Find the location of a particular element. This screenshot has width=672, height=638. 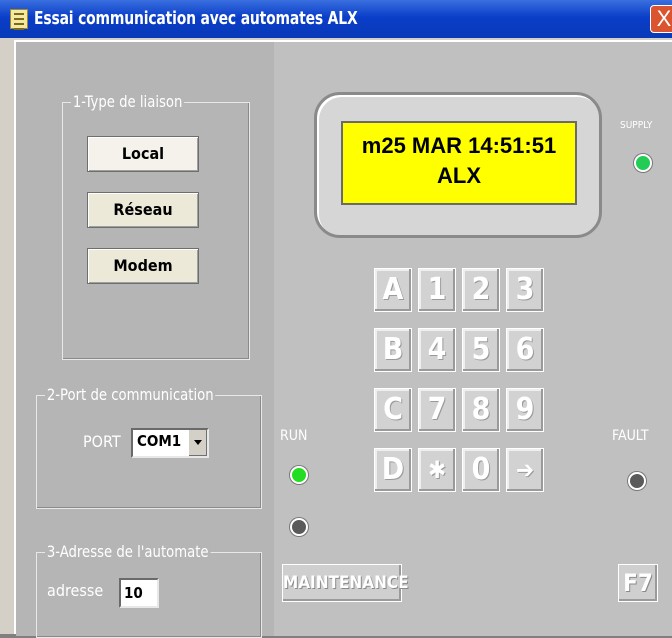

maintenance-button: MAINTENANCE is located at coordinates (345, 583).